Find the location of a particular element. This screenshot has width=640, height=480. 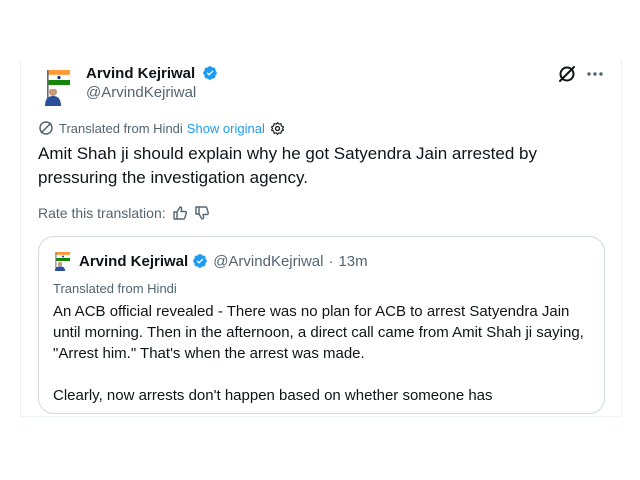

translation-row: Translated from Hindi Show original is located at coordinates (161, 128).